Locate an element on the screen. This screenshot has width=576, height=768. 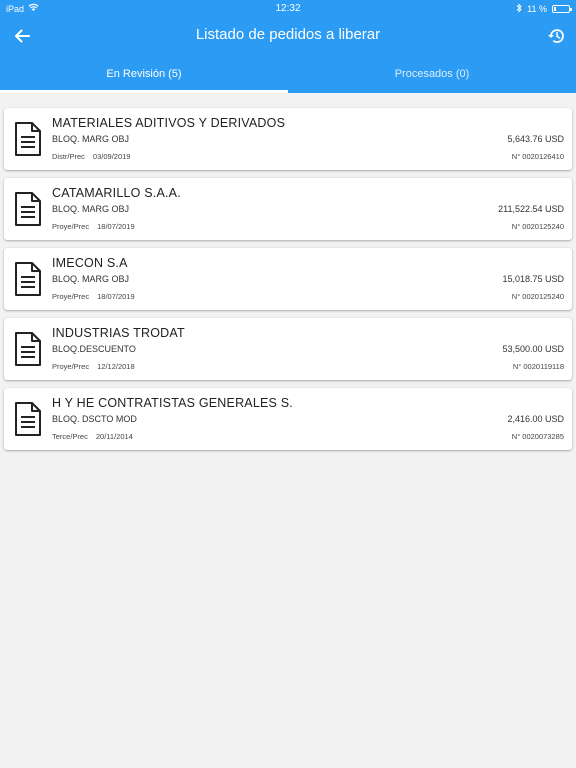
order-meta: Terce/Prec 20/11/2014 is located at coordinates (92, 436).